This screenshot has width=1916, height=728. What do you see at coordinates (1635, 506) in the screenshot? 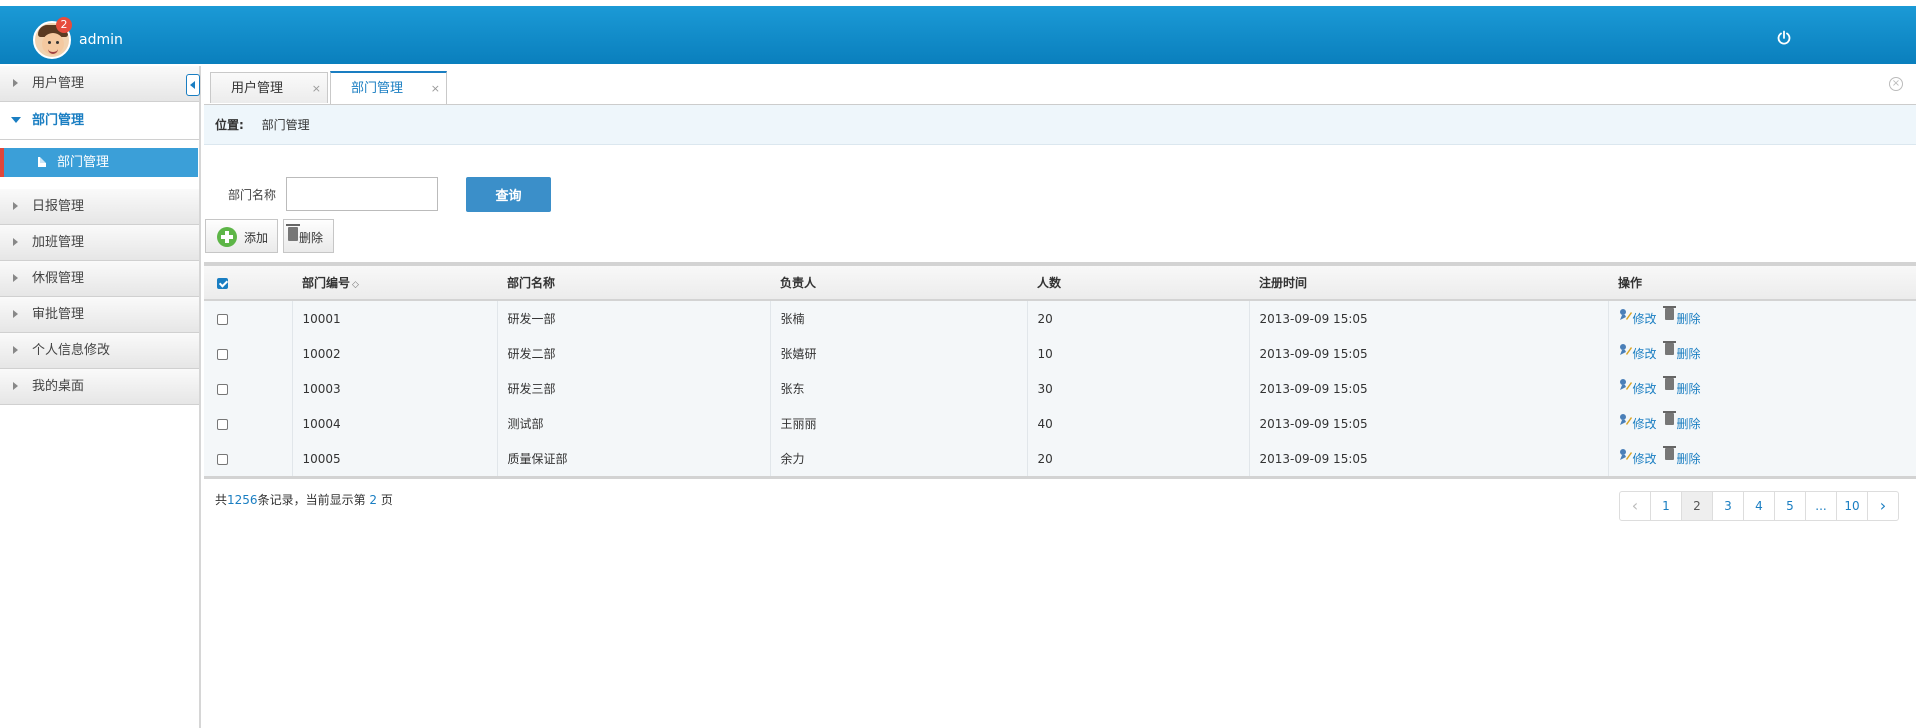
I see `prev-page-button: ‹` at bounding box center [1635, 506].